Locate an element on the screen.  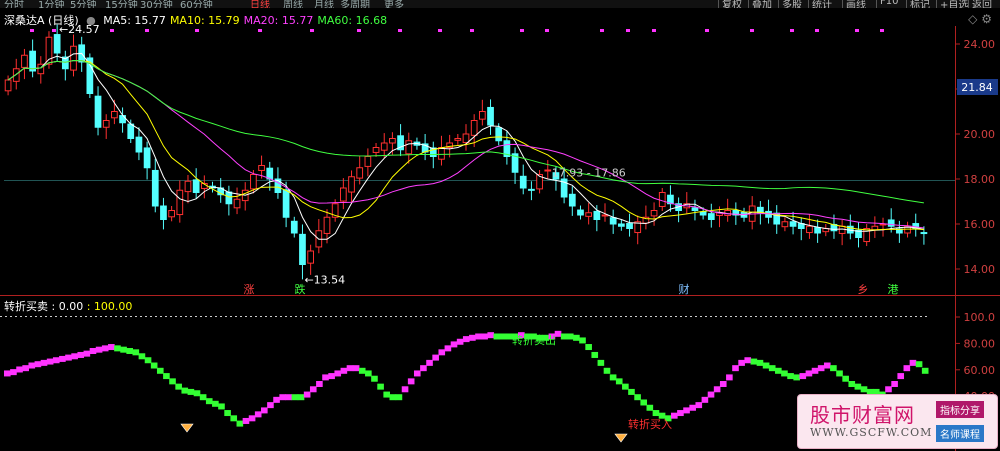
watermark-tag-courses: 名师课程 is located at coordinates (960, 433).